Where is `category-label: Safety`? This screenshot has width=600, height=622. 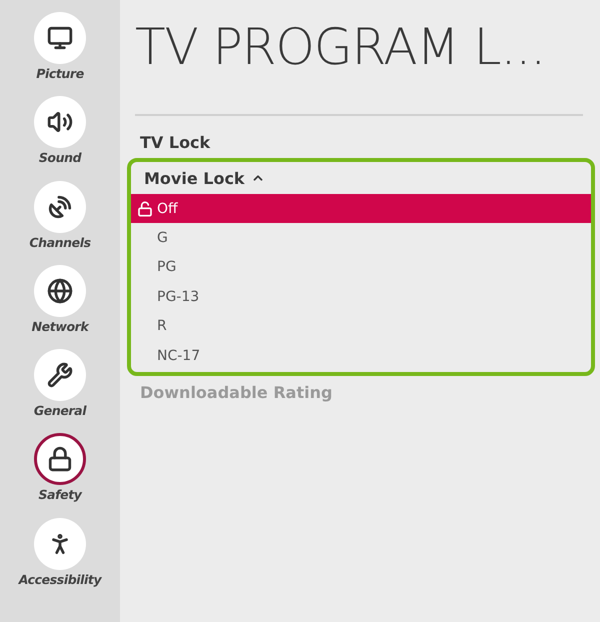
category-label: Safety is located at coordinates (60, 494).